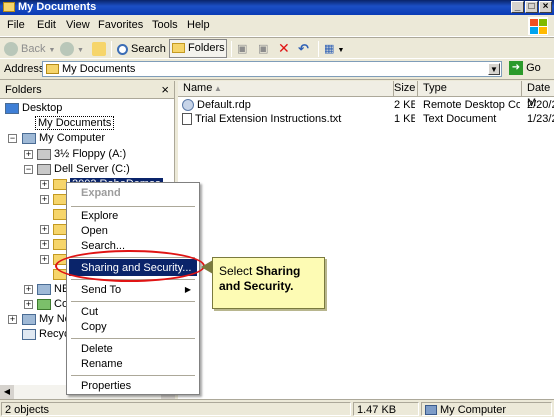 Image resolution: width=554 pixels, height=417 pixels. I want to click on address-dropdown-button: ▼, so click(494, 69).